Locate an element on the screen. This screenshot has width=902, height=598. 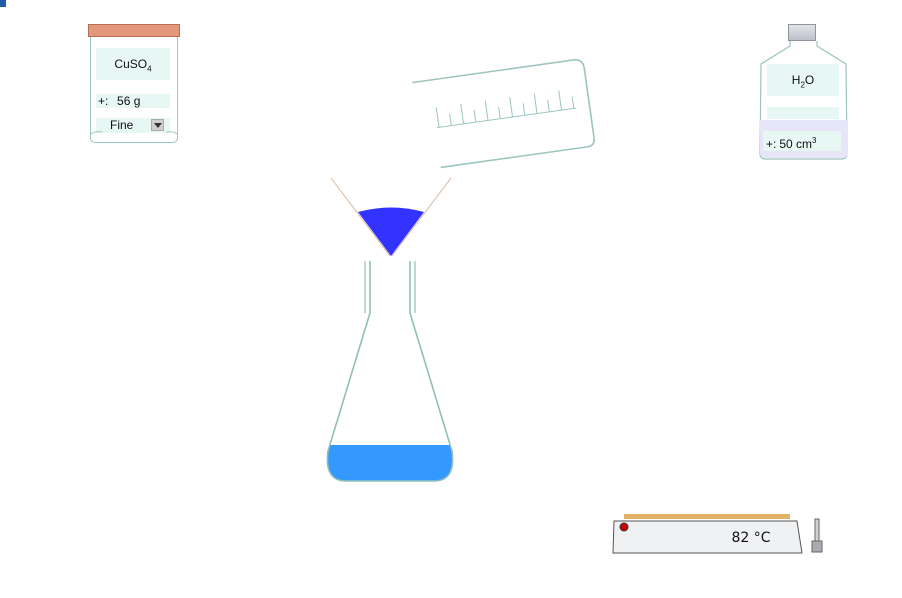
bottle-amount-exponent: 3 is located at coordinates (814, 140).